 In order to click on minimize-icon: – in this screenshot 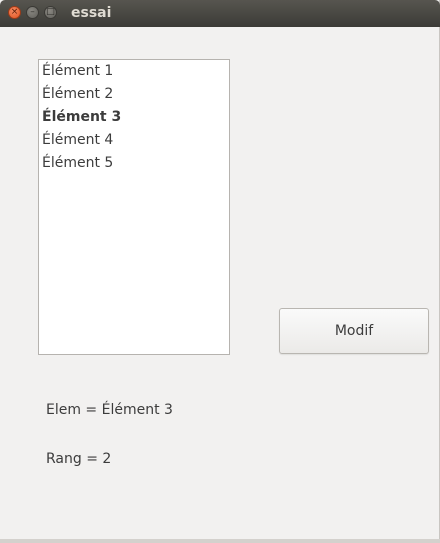, I will do `click(32, 12)`.